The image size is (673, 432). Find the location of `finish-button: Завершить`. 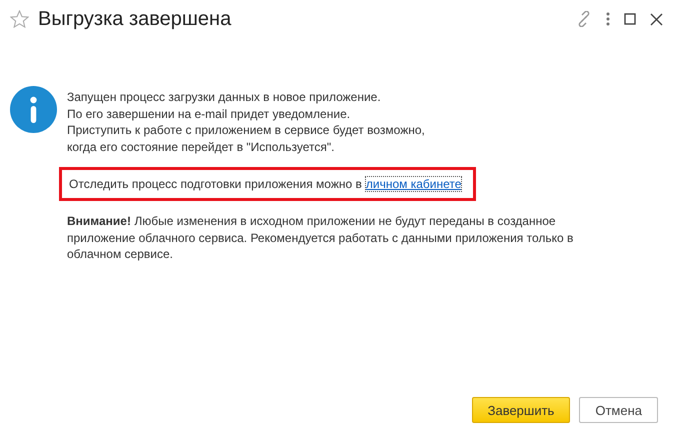

finish-button: Завершить is located at coordinates (521, 410).